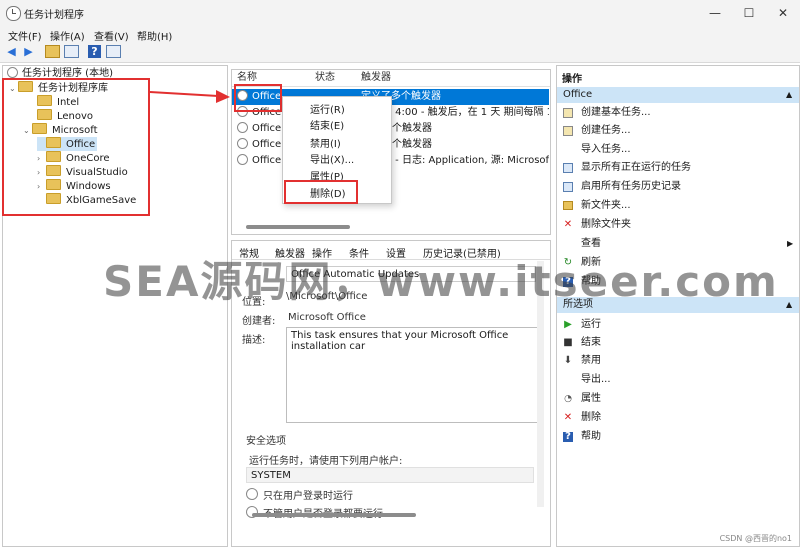 The width and height of the screenshot is (800, 548). Describe the element at coordinates (568, 131) in the screenshot. I see `create-task-icon` at that location.